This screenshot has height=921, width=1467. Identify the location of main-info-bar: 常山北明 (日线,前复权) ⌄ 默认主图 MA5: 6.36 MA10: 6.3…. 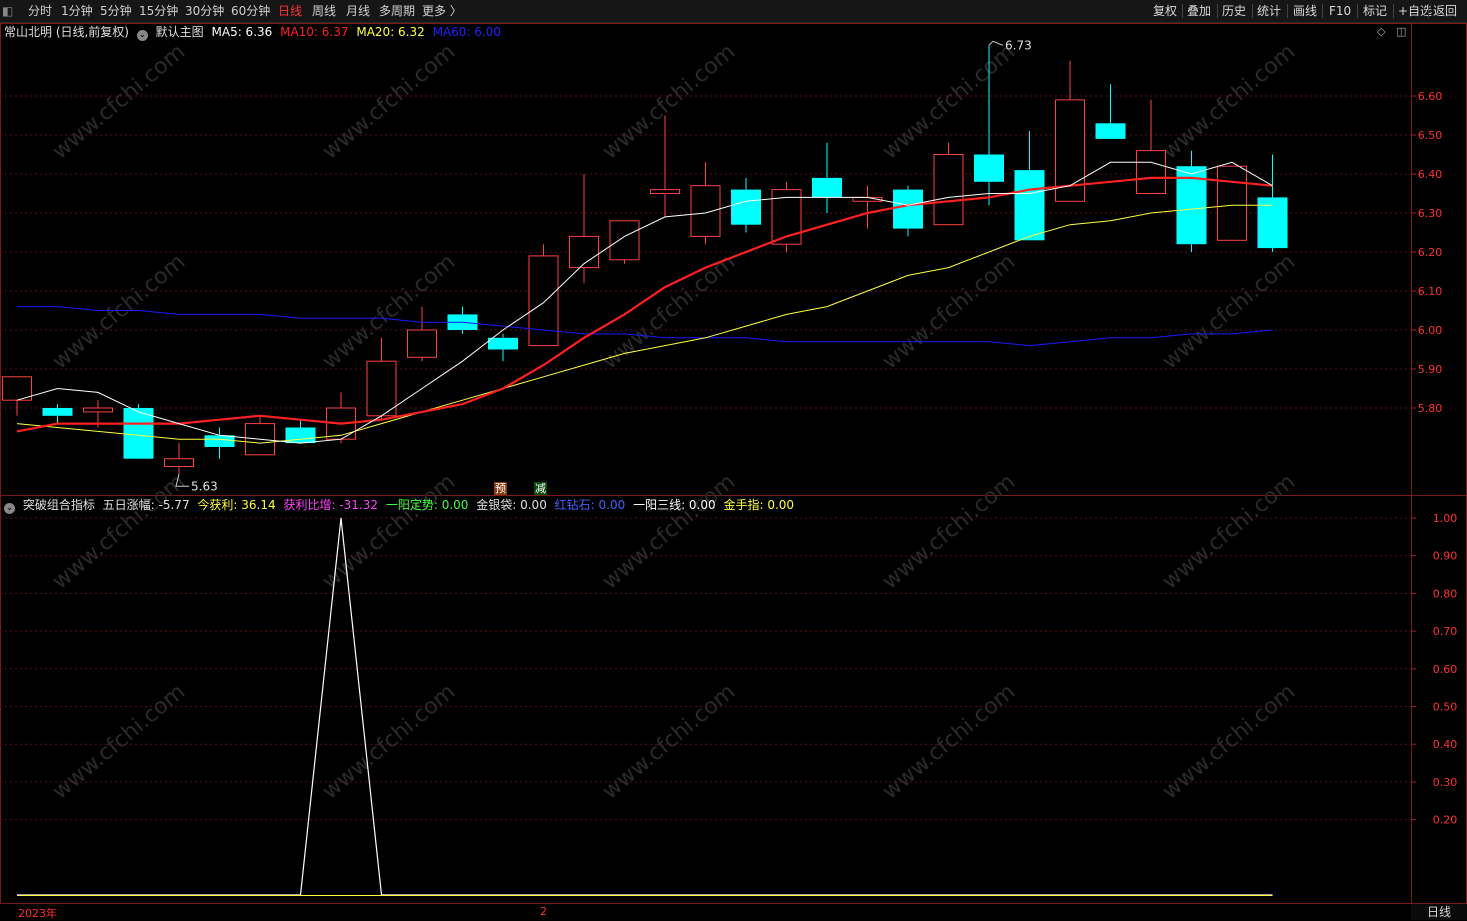
(254, 32).